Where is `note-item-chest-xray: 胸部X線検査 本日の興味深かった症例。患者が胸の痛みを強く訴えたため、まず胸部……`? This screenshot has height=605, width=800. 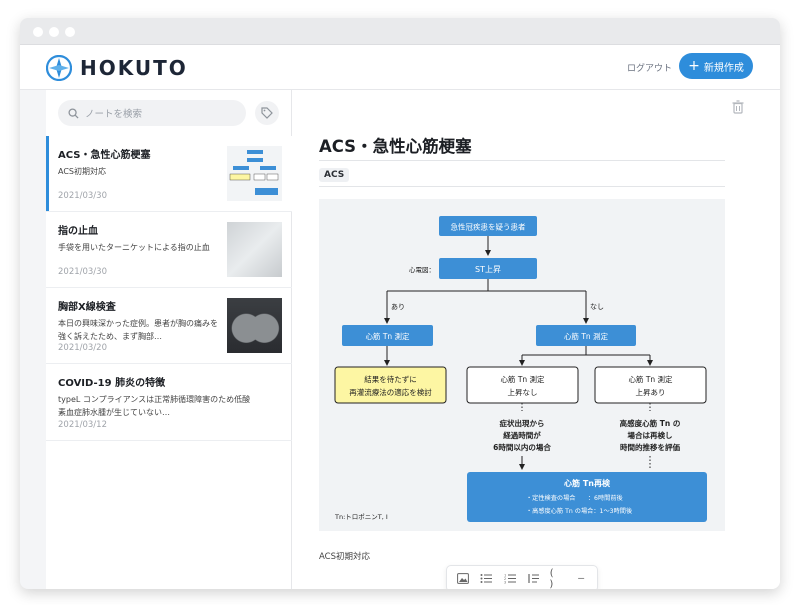 note-item-chest-xray: 胸部X線検査 本日の興味深かった症例。患者が胸の痛みを強く訴えたため、まず胸部…… is located at coordinates (169, 326).